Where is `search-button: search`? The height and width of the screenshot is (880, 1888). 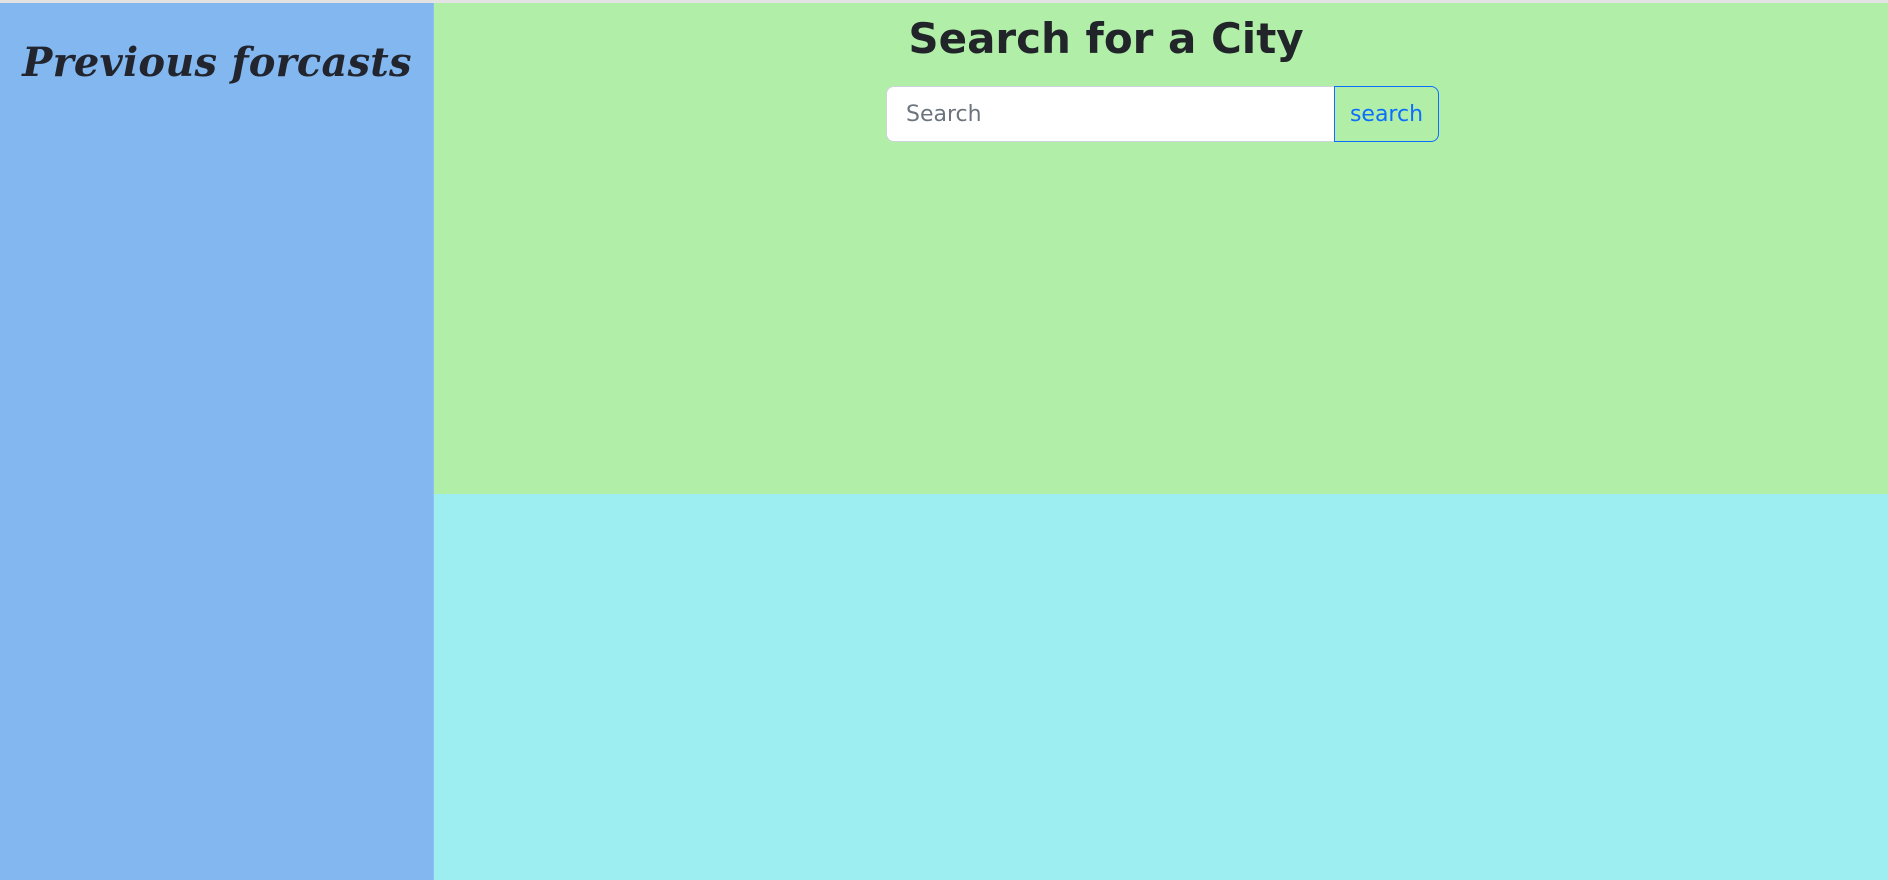 search-button: search is located at coordinates (1386, 114).